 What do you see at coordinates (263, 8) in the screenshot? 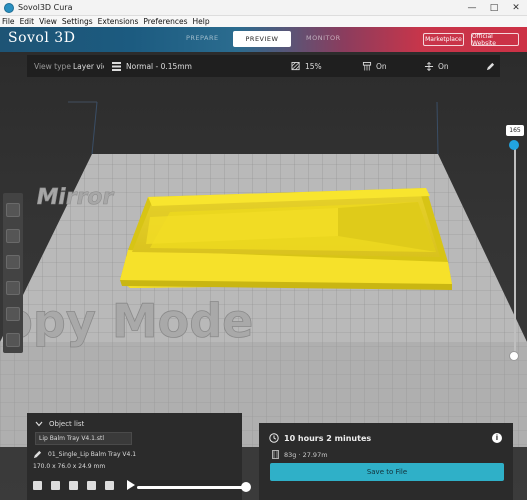
I see `title-bar: Sovol3D Cura — □ ✕` at bounding box center [263, 8].